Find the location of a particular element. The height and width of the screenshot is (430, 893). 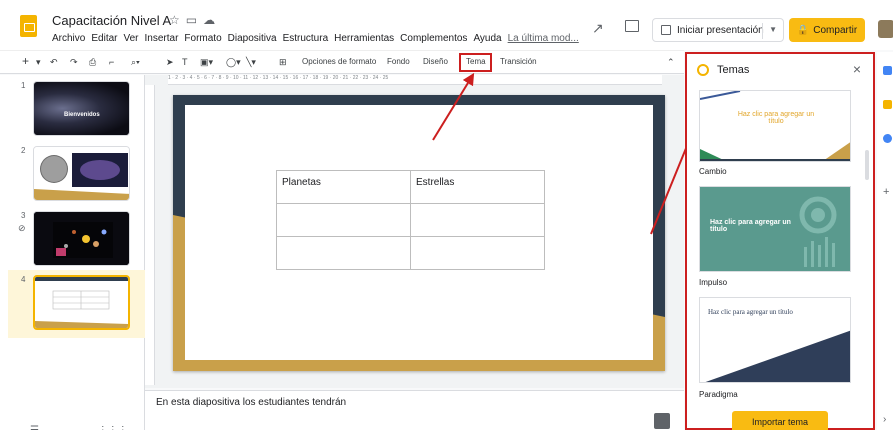

themes-panel-title: Temas is located at coordinates (733, 70).